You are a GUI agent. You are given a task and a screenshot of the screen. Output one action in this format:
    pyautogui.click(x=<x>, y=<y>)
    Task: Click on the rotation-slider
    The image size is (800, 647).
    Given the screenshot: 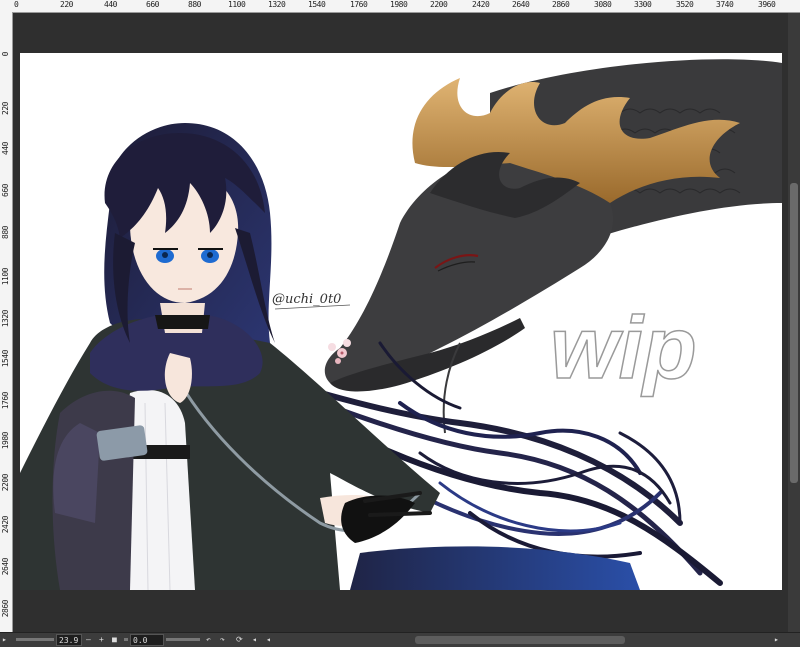 What is the action you would take?
    pyautogui.click(x=126, y=639)
    